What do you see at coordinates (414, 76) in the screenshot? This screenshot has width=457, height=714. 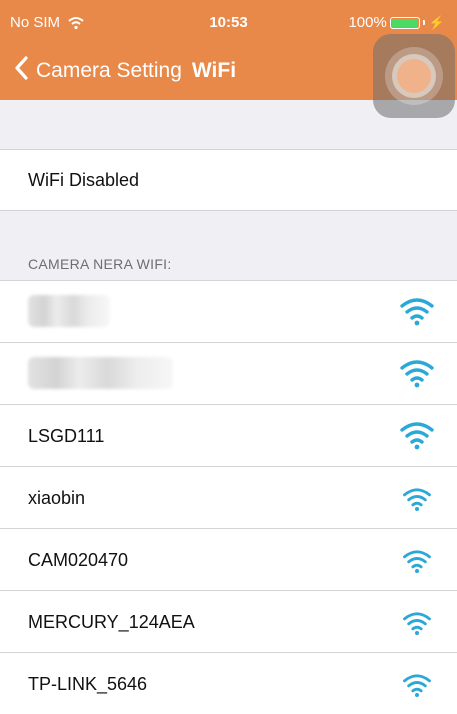 I see `assistive-touch-button` at bounding box center [414, 76].